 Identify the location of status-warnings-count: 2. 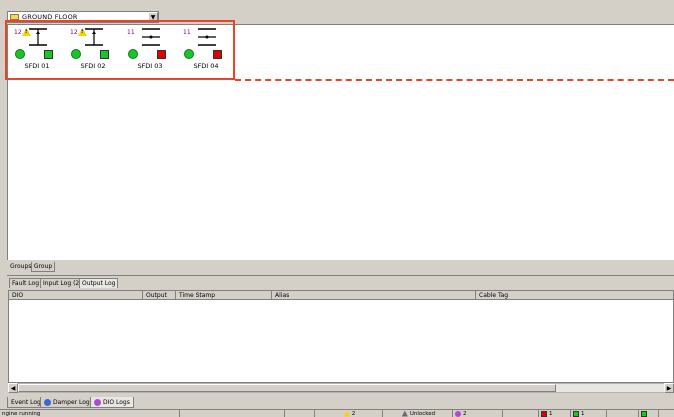
(353, 413).